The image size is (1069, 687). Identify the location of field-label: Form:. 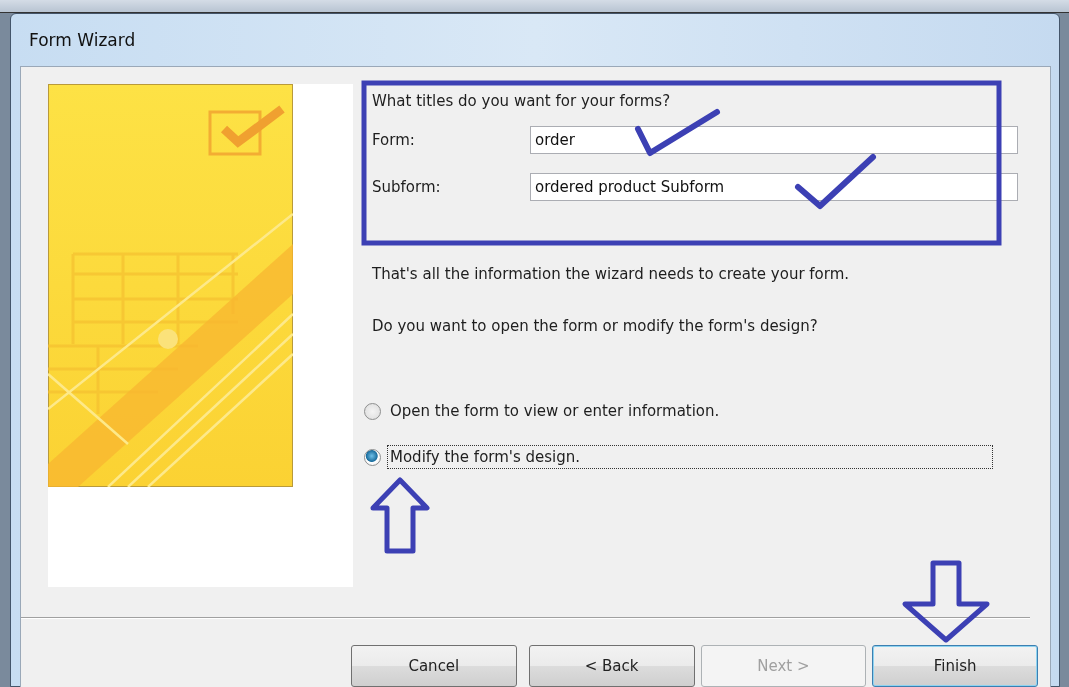
(394, 140).